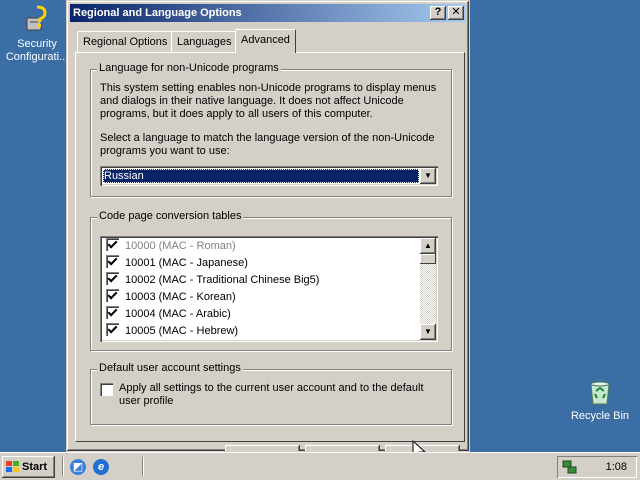 This screenshot has width=640, height=480. I want to click on system-tray: 1:08, so click(597, 467).